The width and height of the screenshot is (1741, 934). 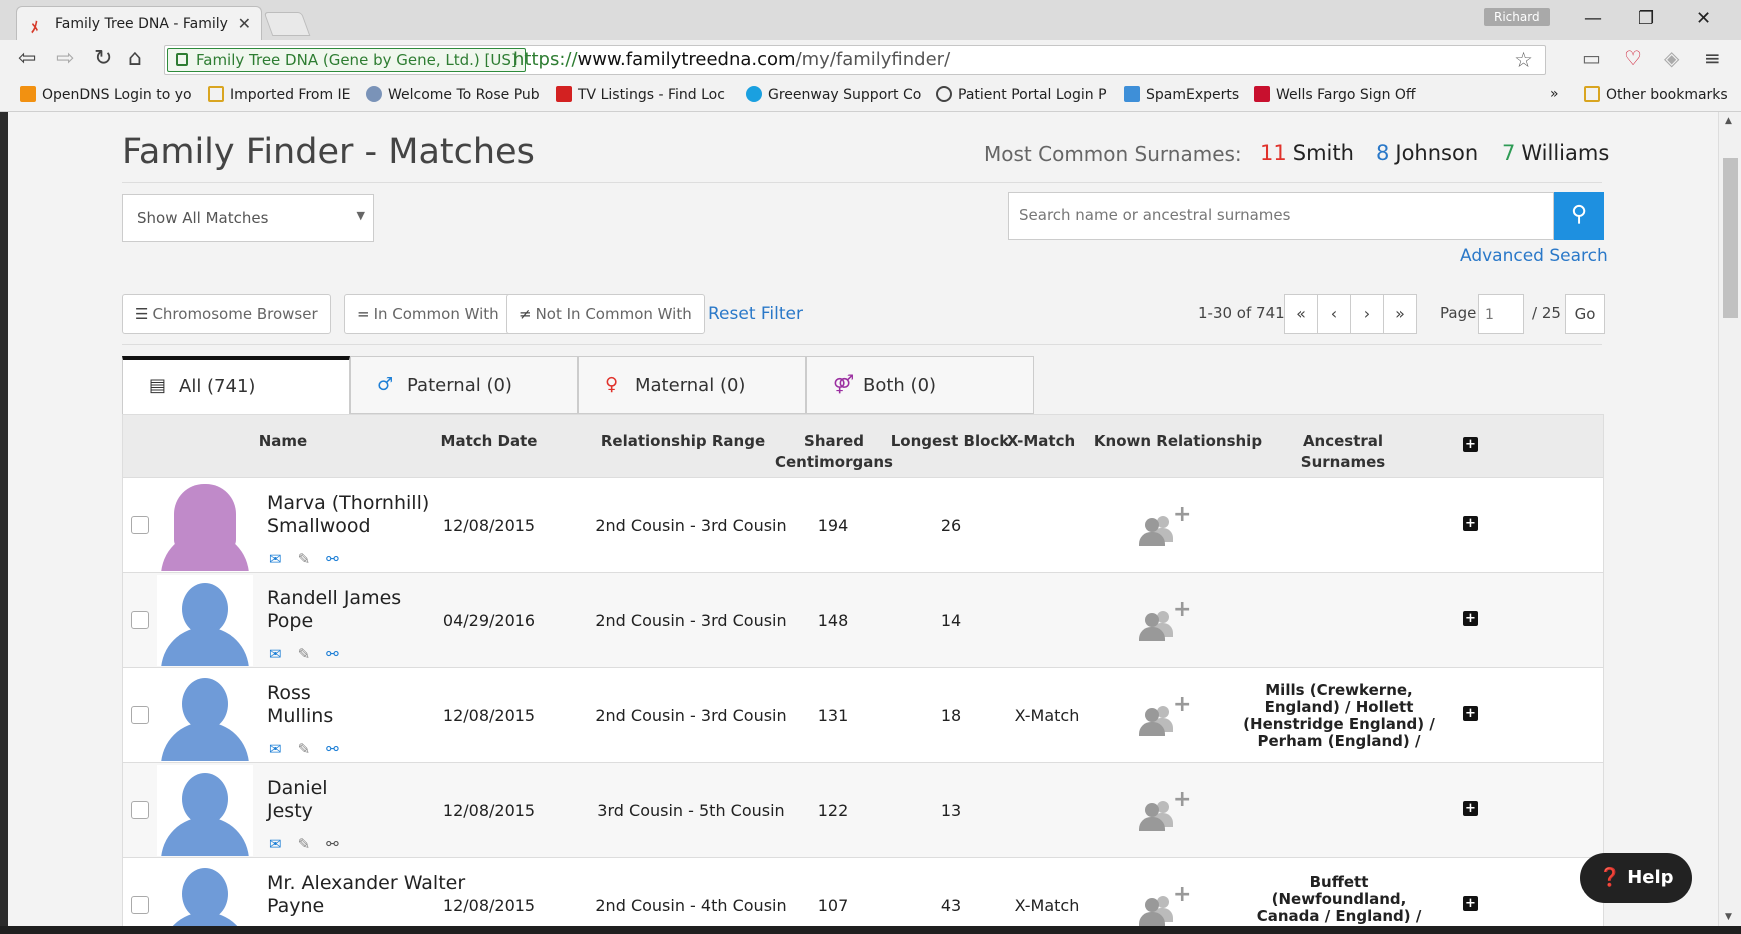 I want to click on prev-page-button: ‹, so click(x=1334, y=314).